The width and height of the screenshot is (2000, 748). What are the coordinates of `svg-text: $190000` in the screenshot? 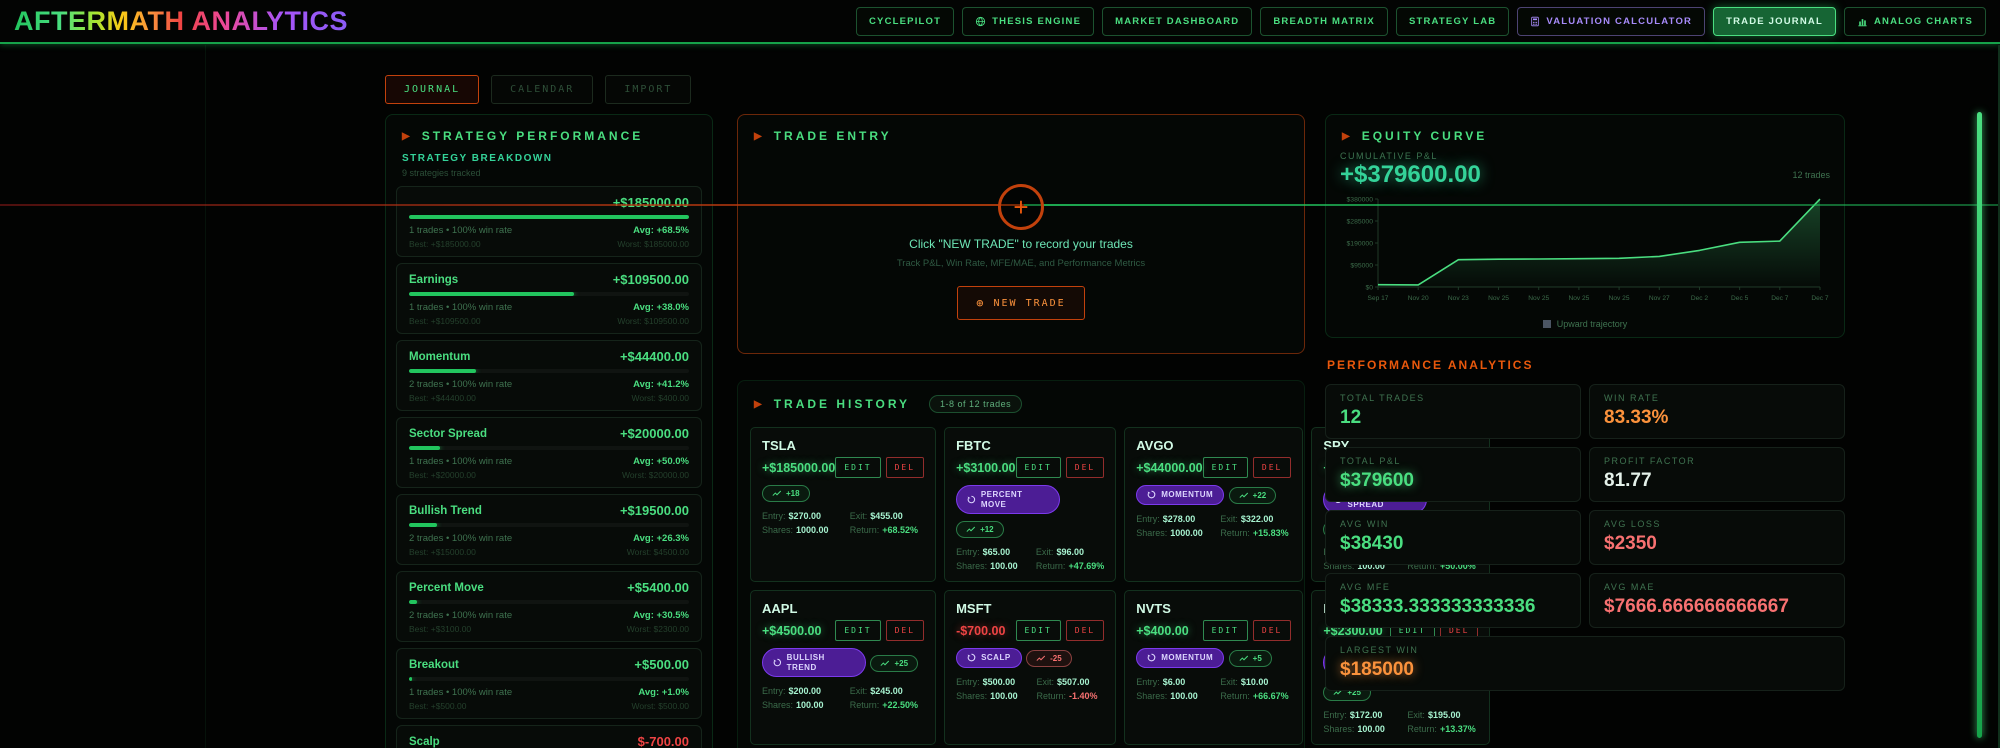 It's located at (1360, 243).